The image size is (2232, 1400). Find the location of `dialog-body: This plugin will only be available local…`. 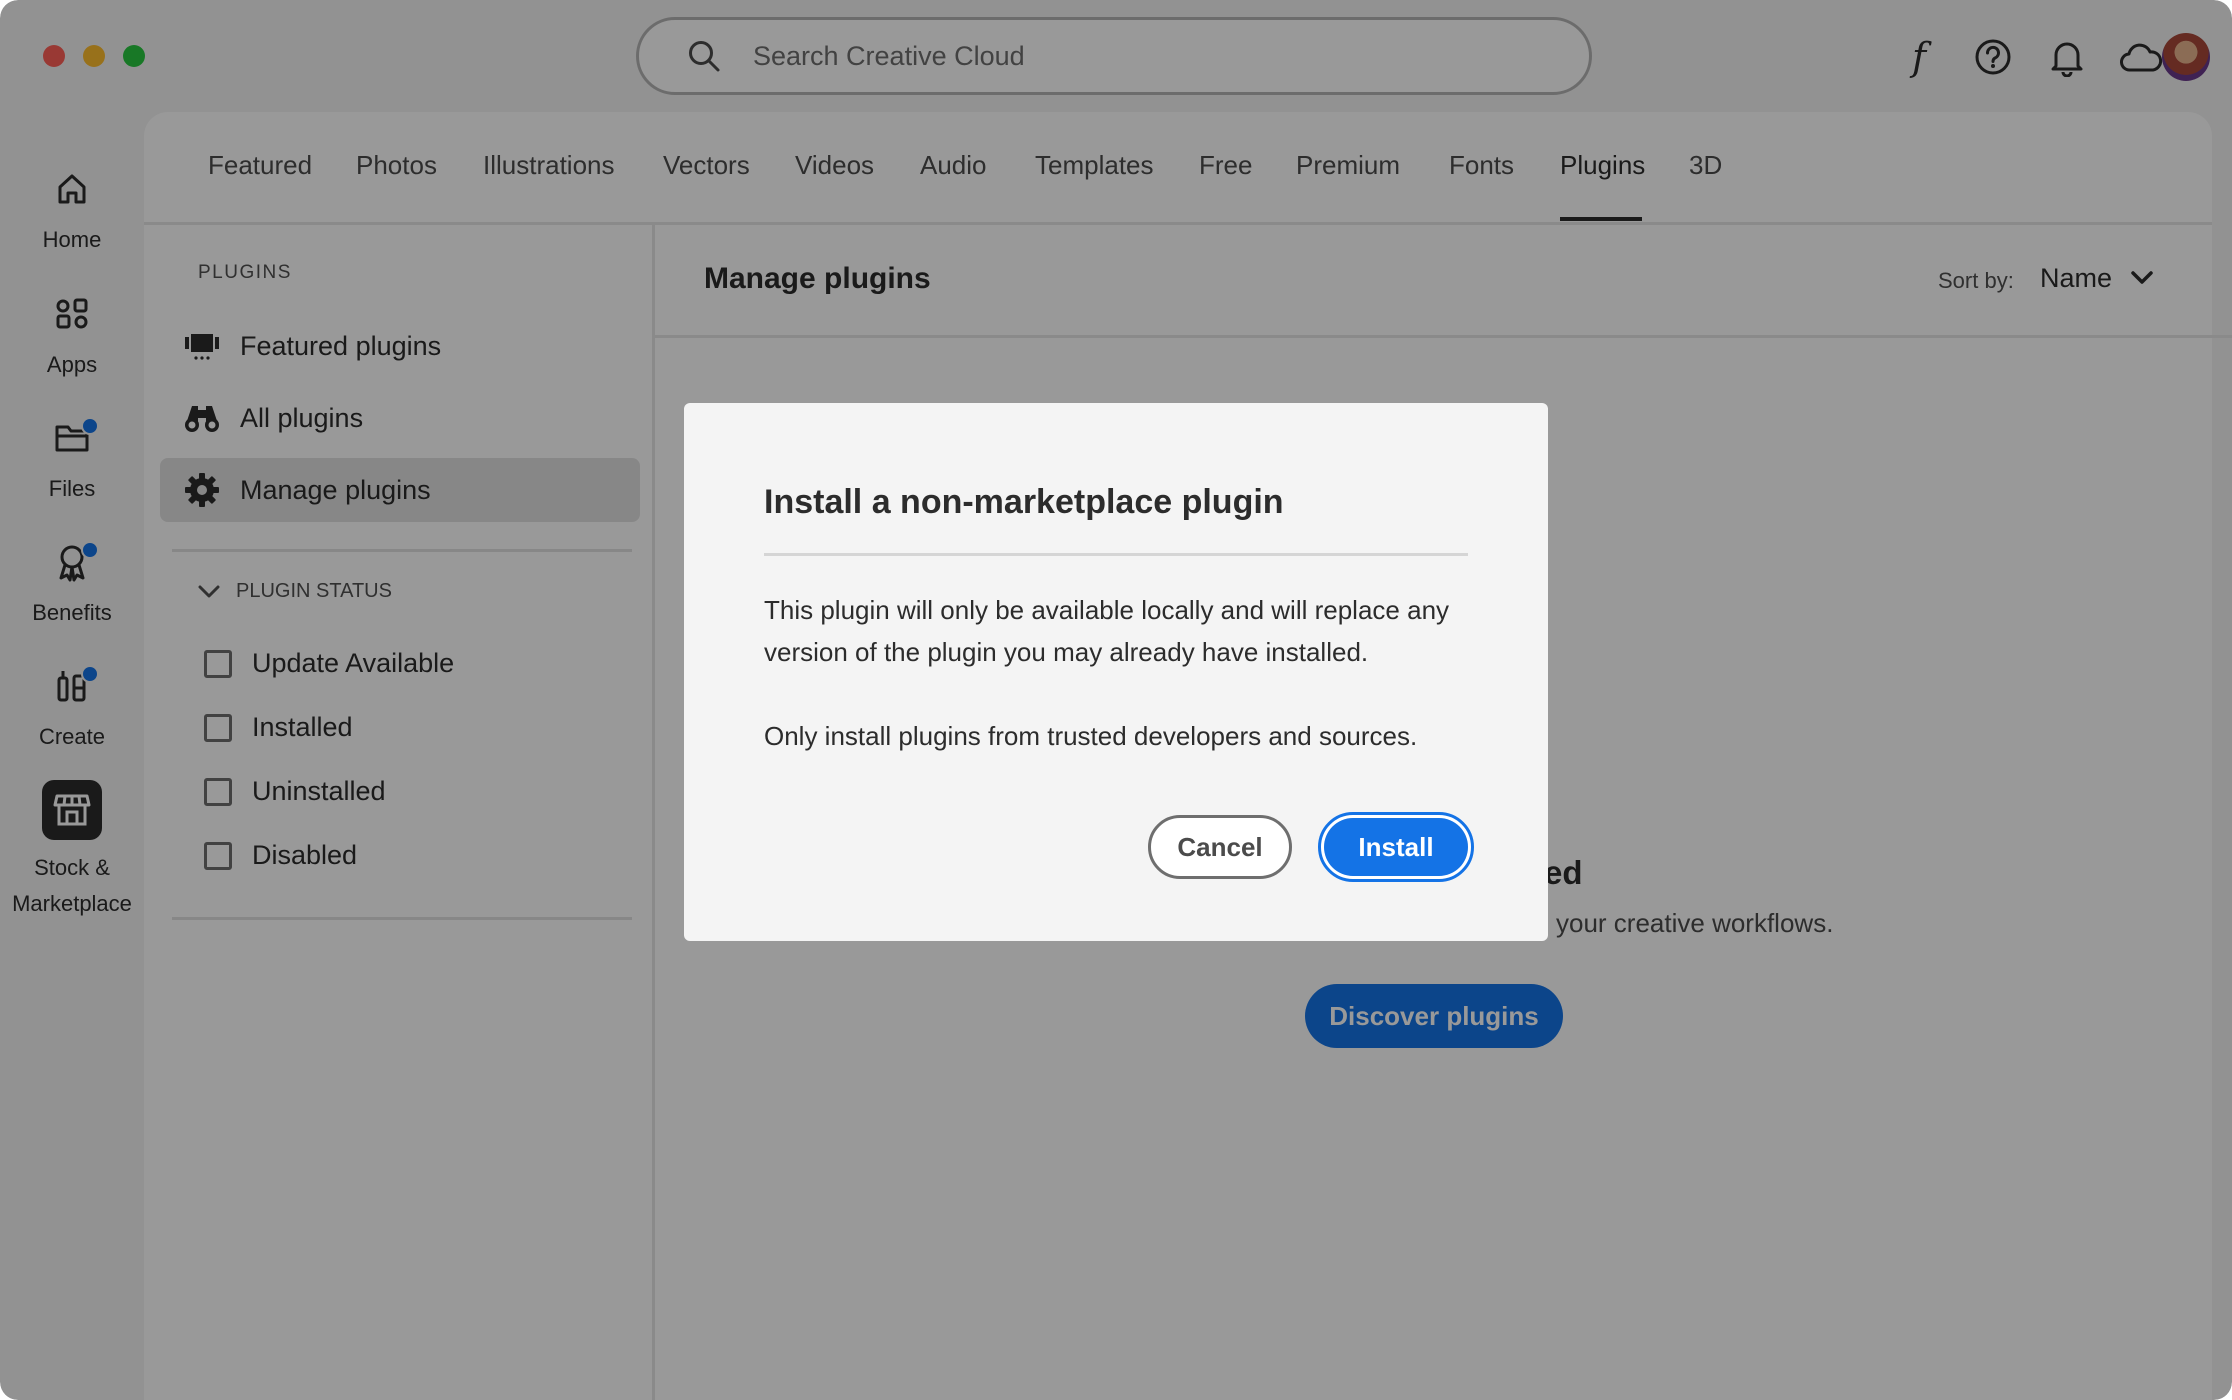

dialog-body: This plugin will only be available local… is located at coordinates (1124, 673).